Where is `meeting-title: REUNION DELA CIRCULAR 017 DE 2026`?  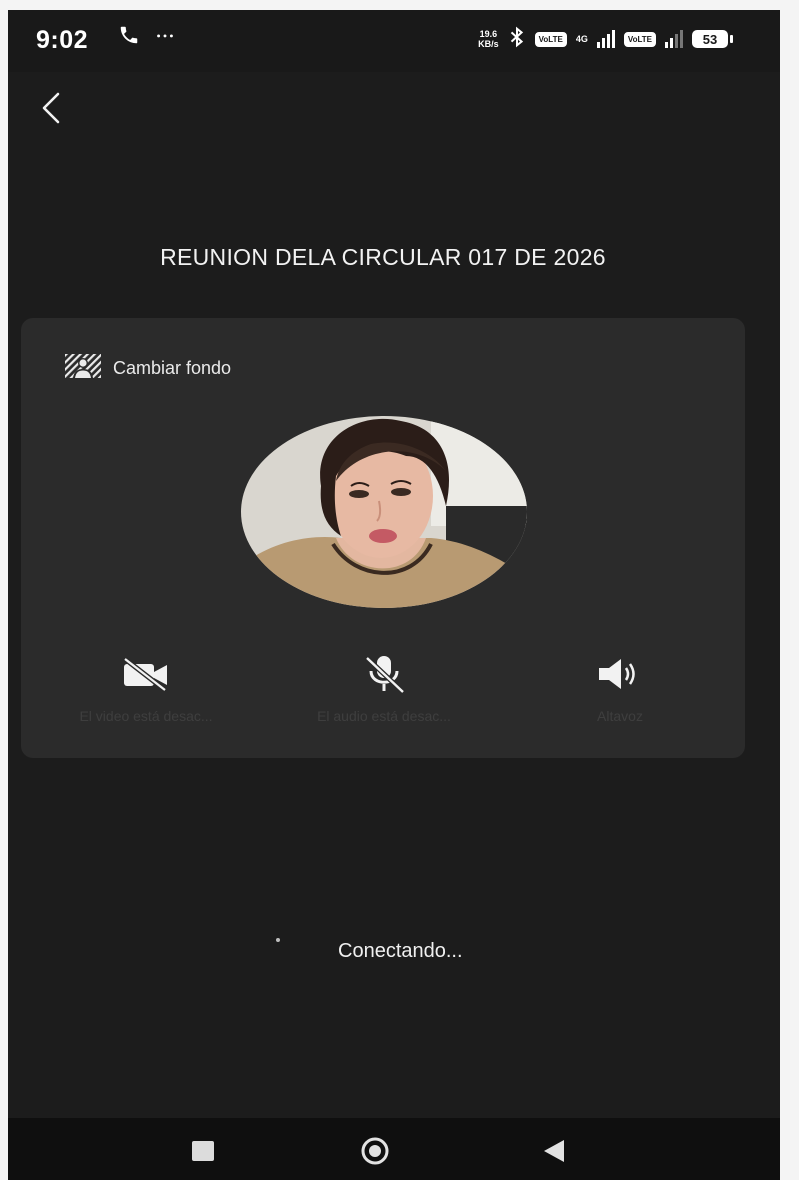
meeting-title: REUNION DELA CIRCULAR 017 DE 2026 is located at coordinates (383, 257).